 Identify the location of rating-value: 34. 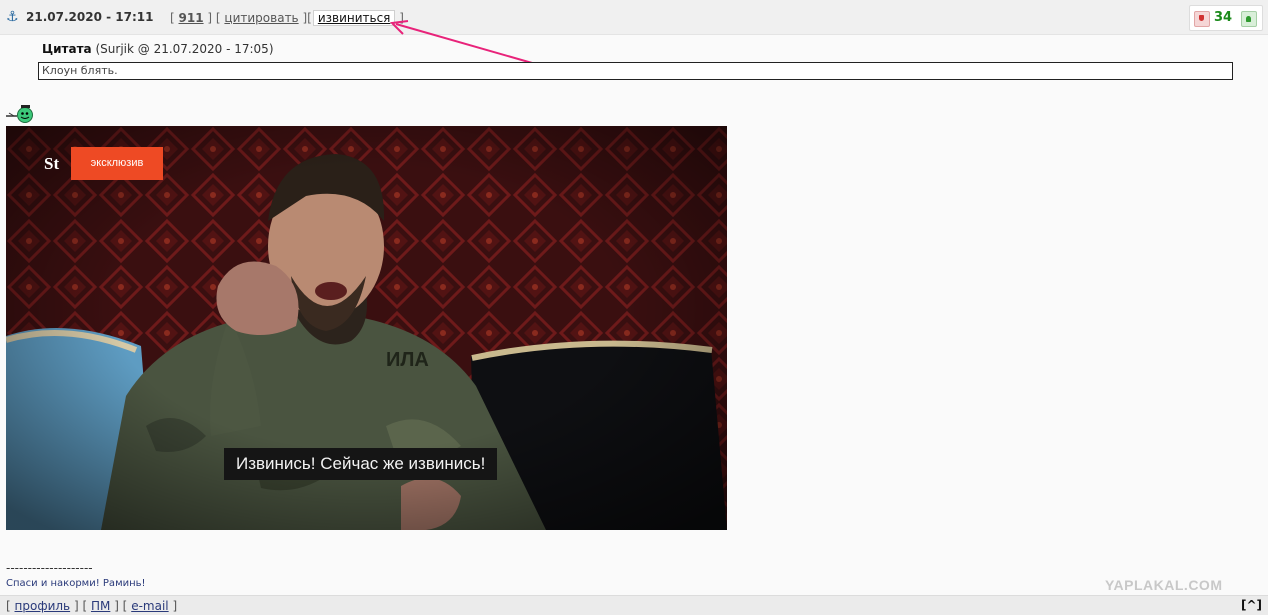
(1223, 17).